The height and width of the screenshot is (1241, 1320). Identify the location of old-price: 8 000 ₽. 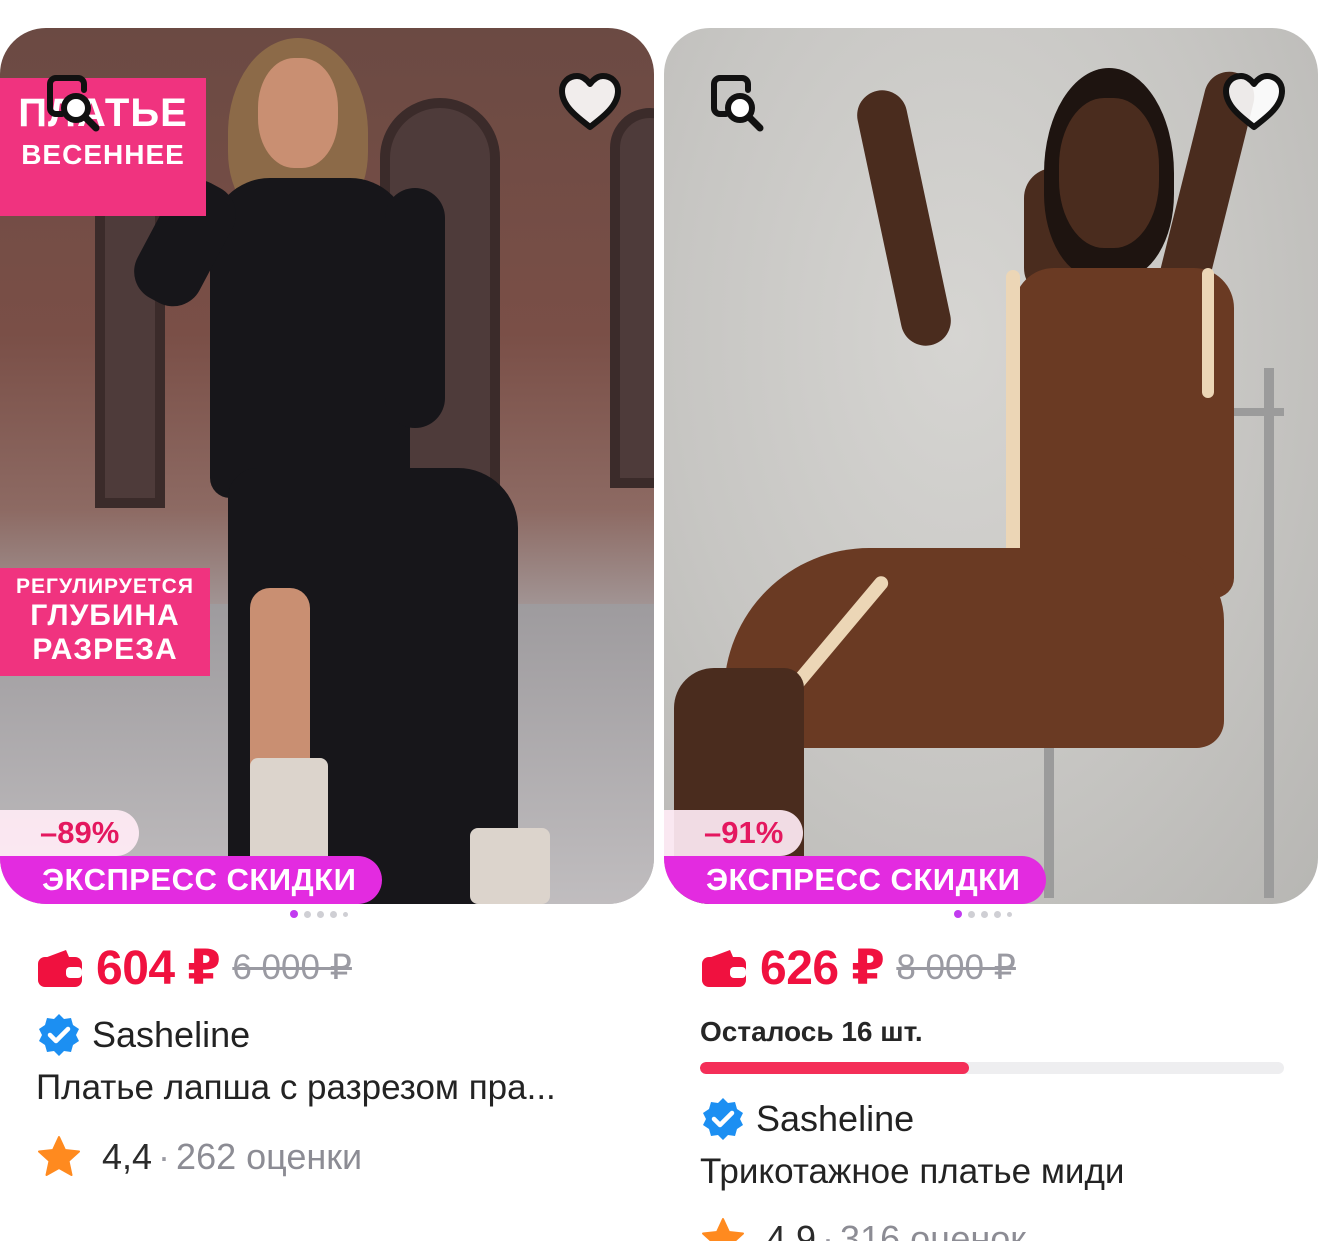
(956, 967).